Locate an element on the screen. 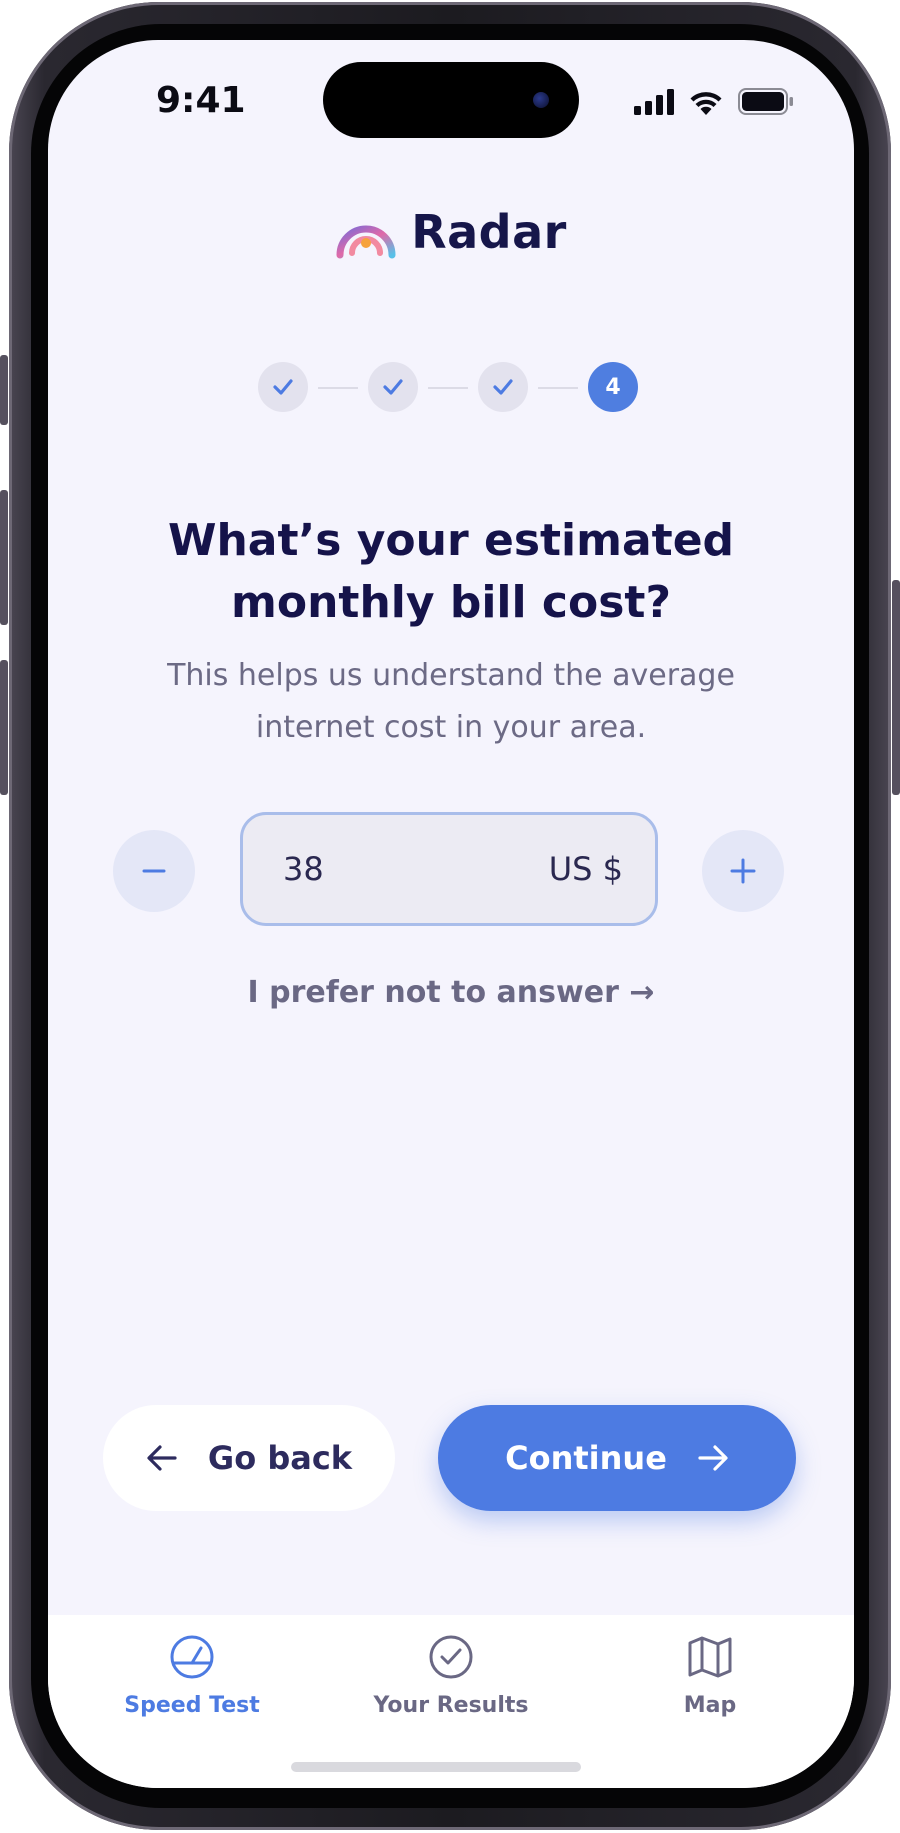 The width and height of the screenshot is (900, 1833). minus-icon is located at coordinates (154, 871).